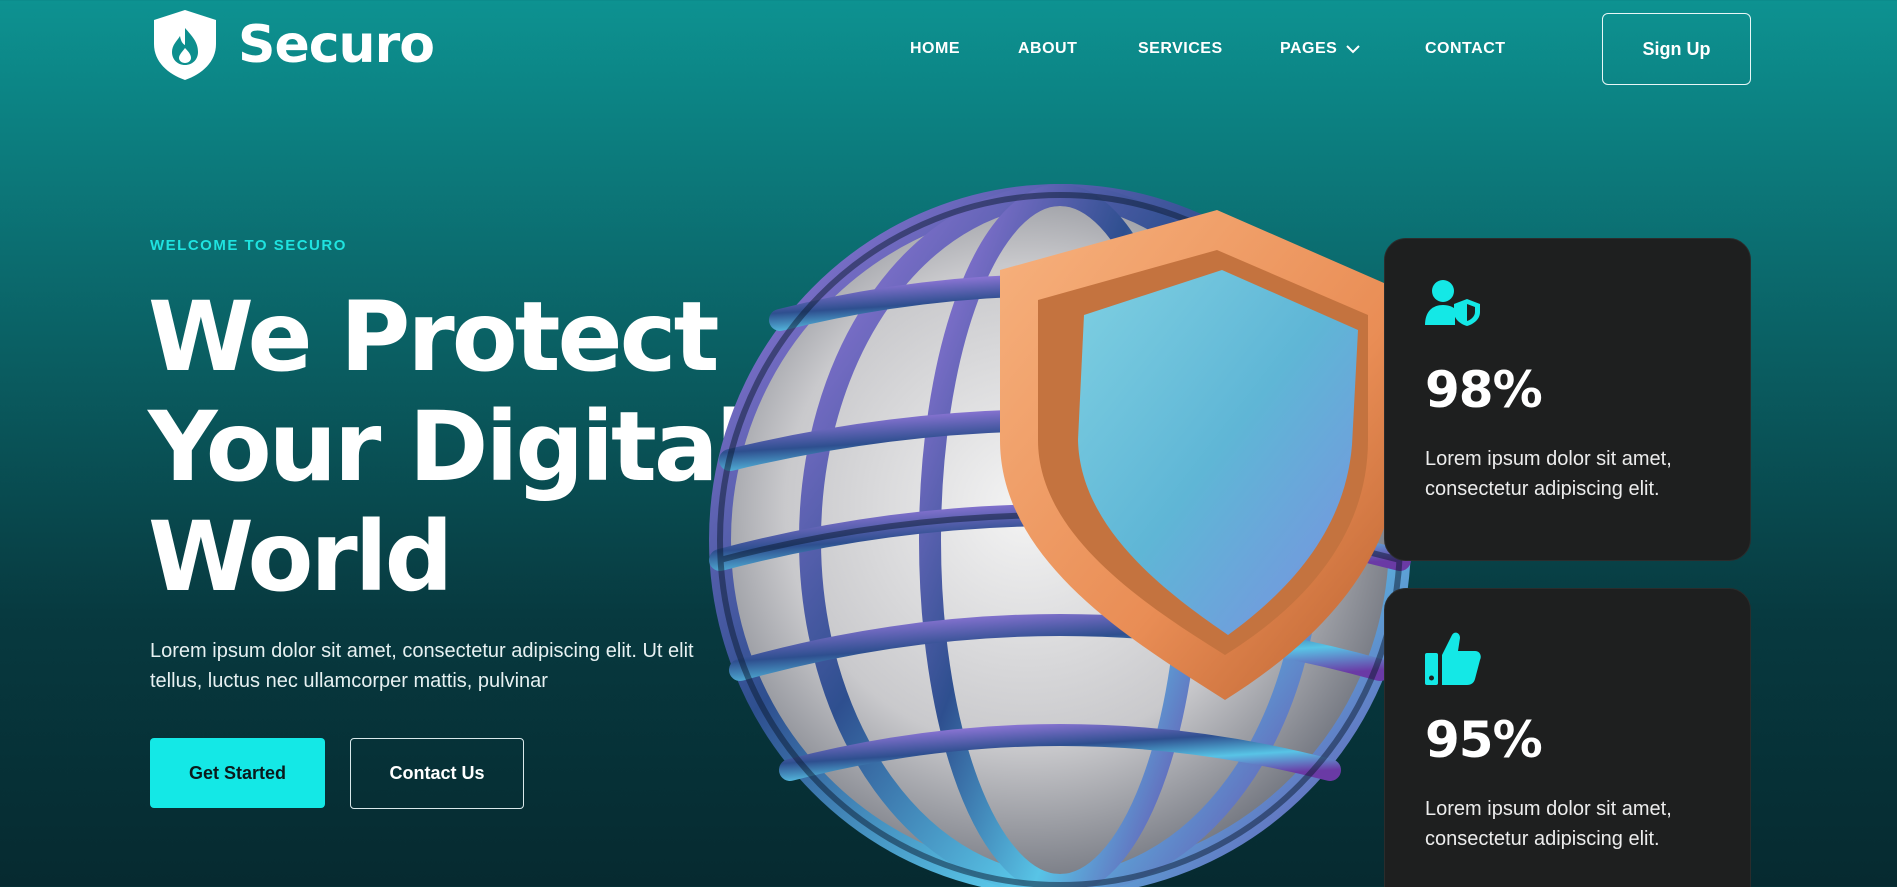 This screenshot has height=887, width=1897. Describe the element at coordinates (1047, 49) in the screenshot. I see `nav-about: ABOUT` at that location.